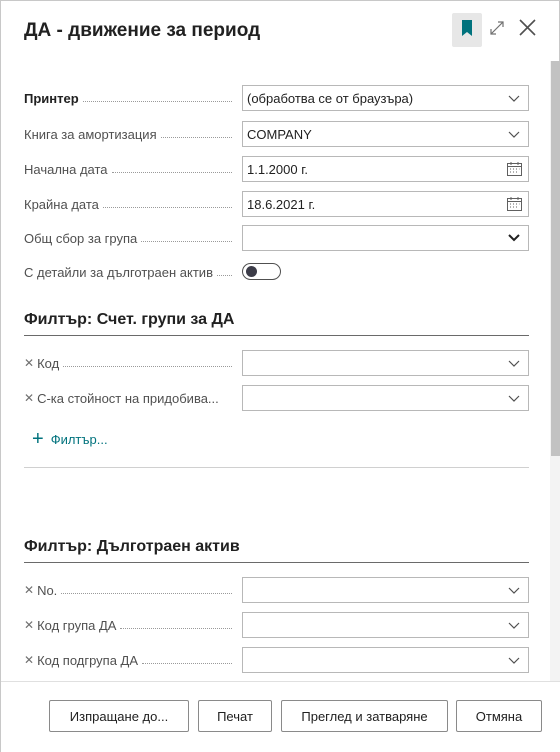  What do you see at coordinates (499, 716) in the screenshot?
I see `cancel-button: Отмяна` at bounding box center [499, 716].